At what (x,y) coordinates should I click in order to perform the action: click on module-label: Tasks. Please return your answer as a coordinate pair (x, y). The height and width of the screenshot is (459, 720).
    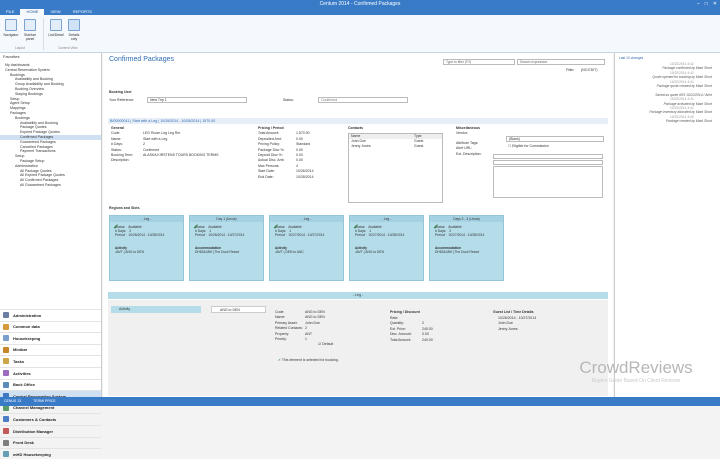
    Looking at the image, I should click on (18, 361).